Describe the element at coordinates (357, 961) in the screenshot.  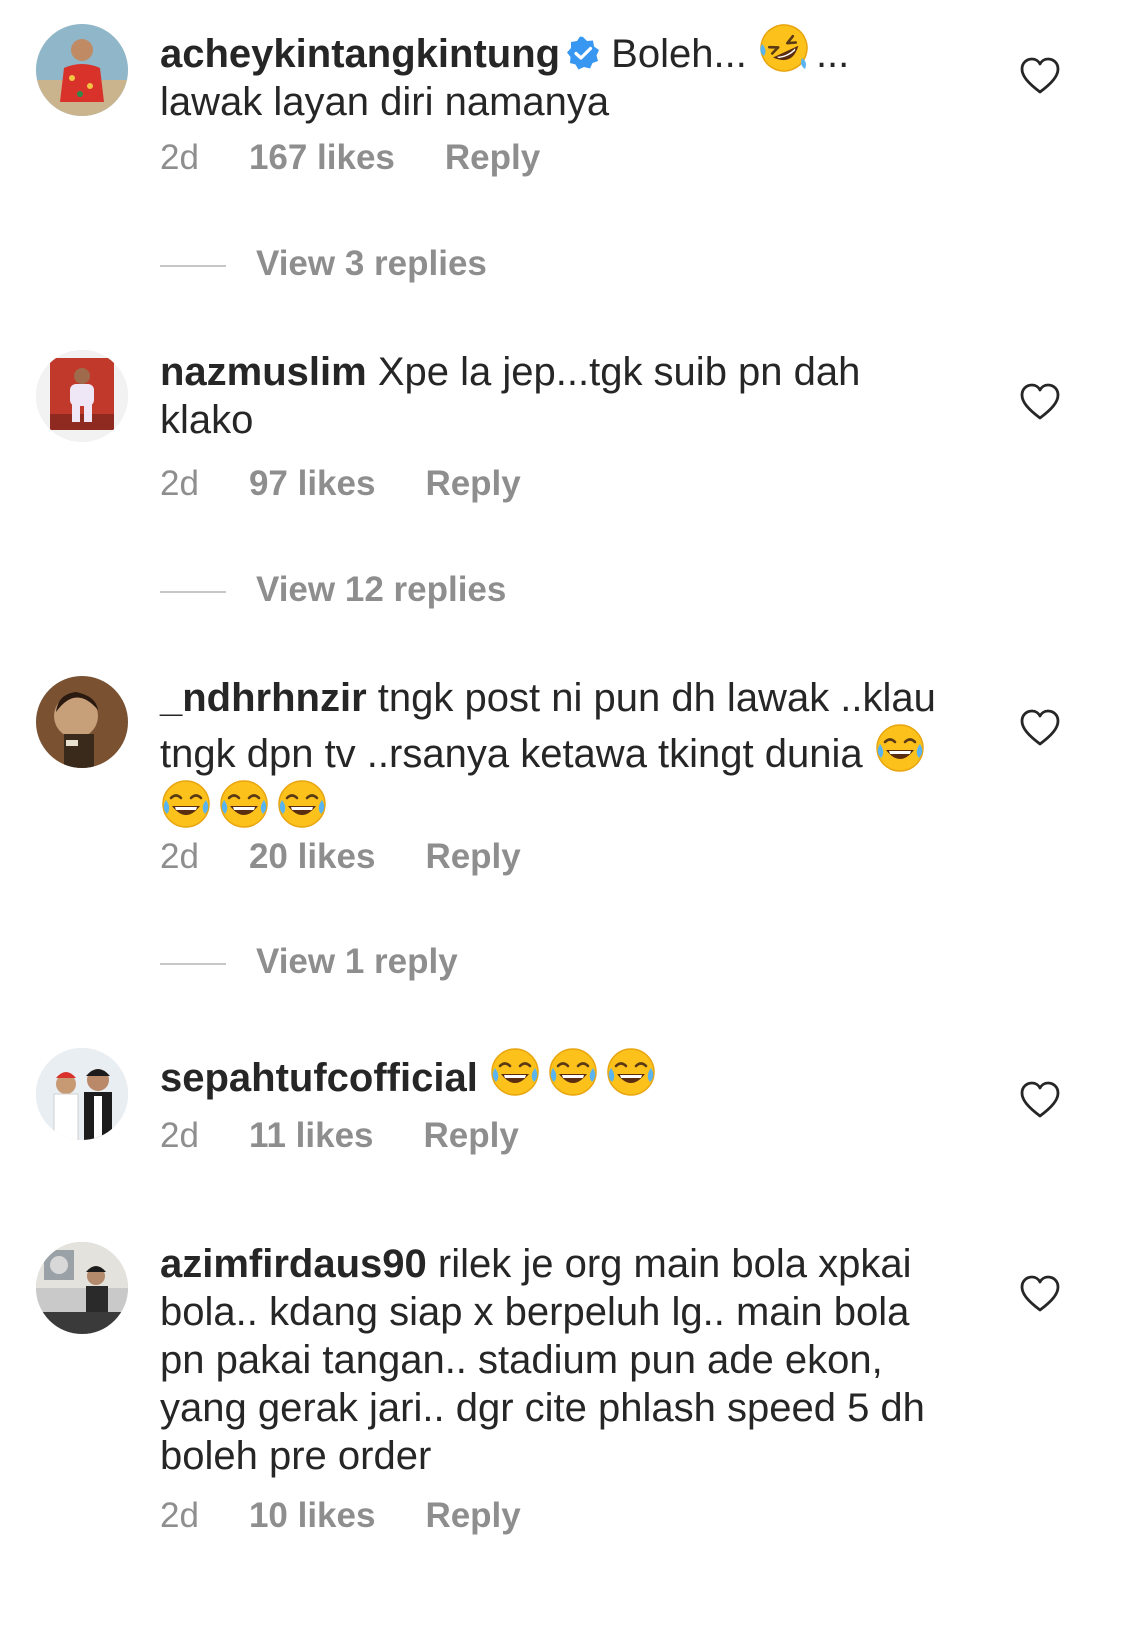
I see `view-replies-label: View 1 reply` at that location.